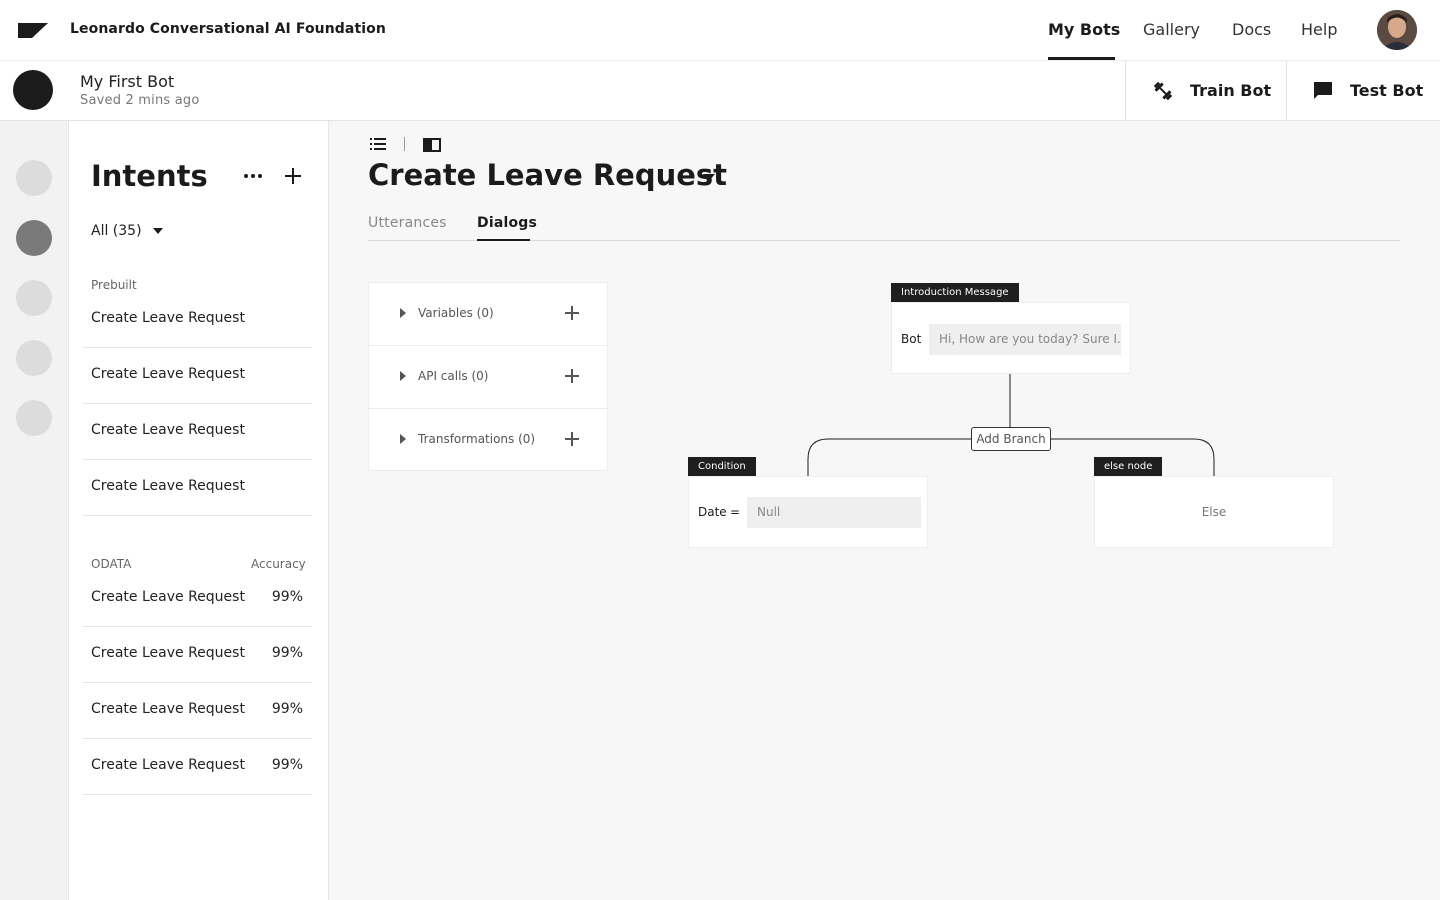  What do you see at coordinates (114, 285) in the screenshot?
I see `prebuilt-section-label: Prebuilt` at bounding box center [114, 285].